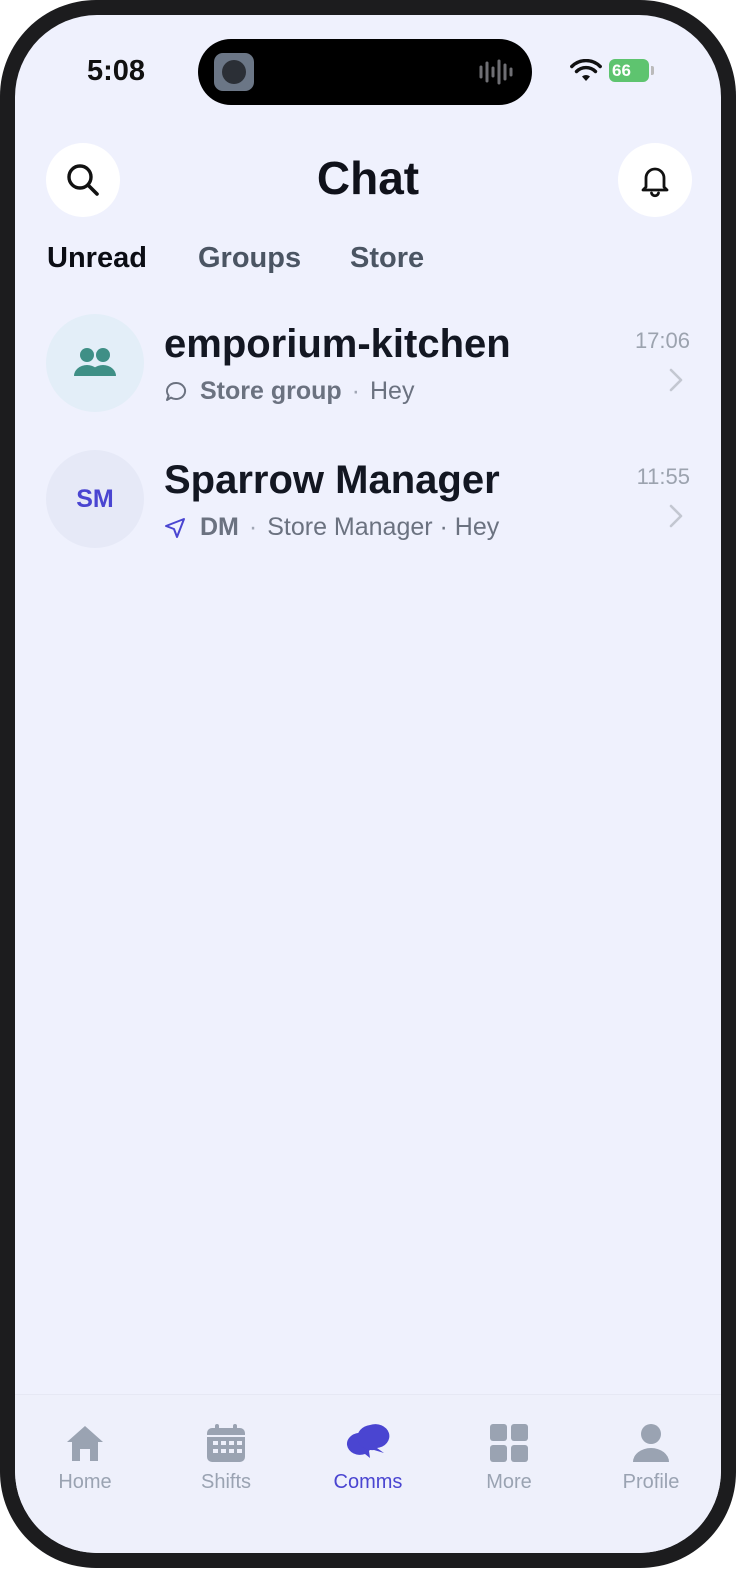  Describe the element at coordinates (392, 391) in the screenshot. I see `chat-preview: Hey` at that location.